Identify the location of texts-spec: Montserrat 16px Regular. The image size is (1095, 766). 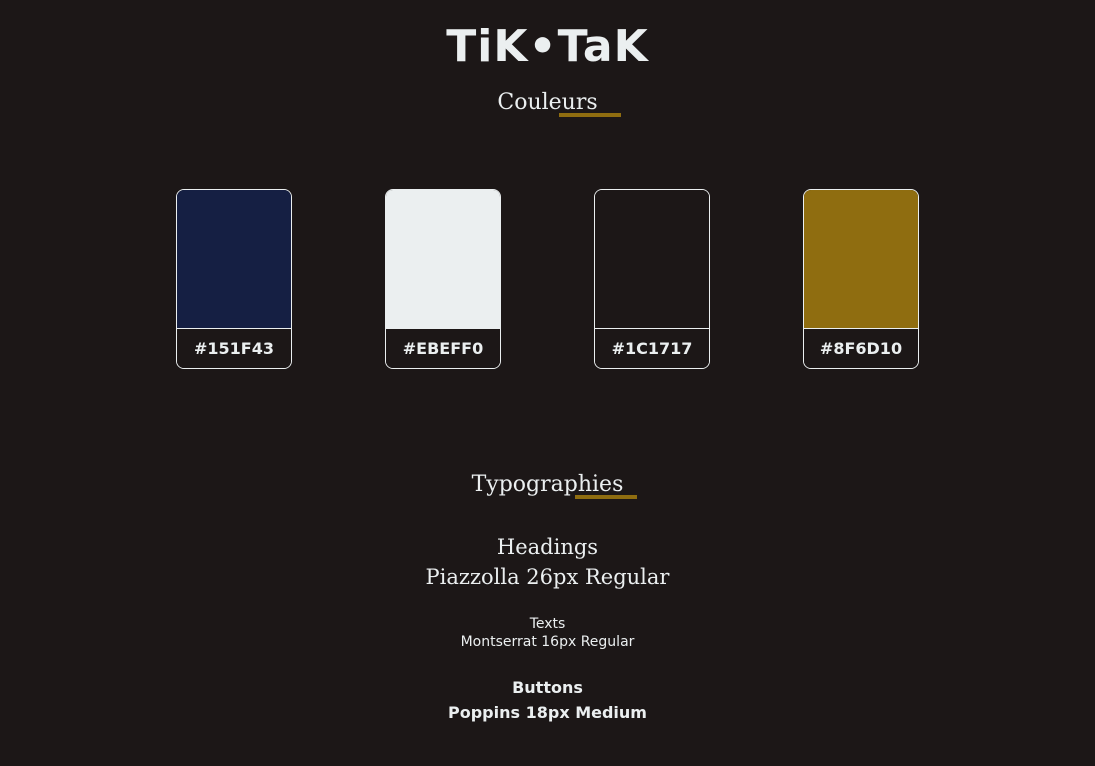
(547, 642).